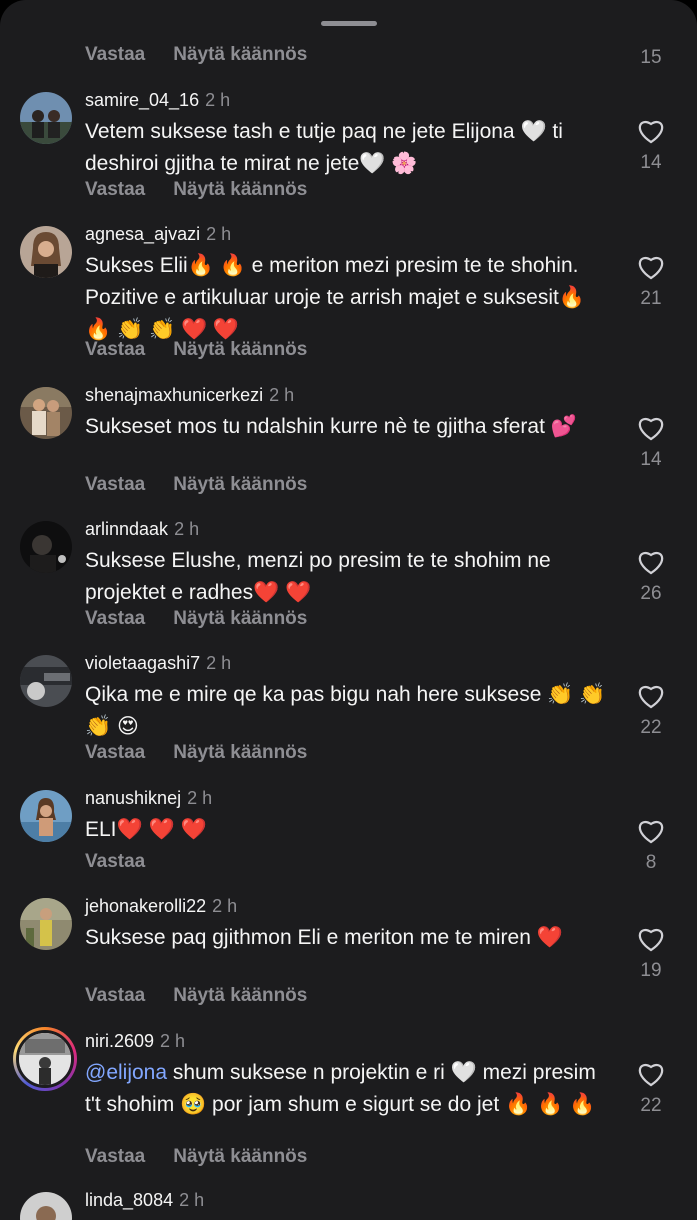  I want to click on comment-header: arlinndaak 2 h, so click(142, 529).